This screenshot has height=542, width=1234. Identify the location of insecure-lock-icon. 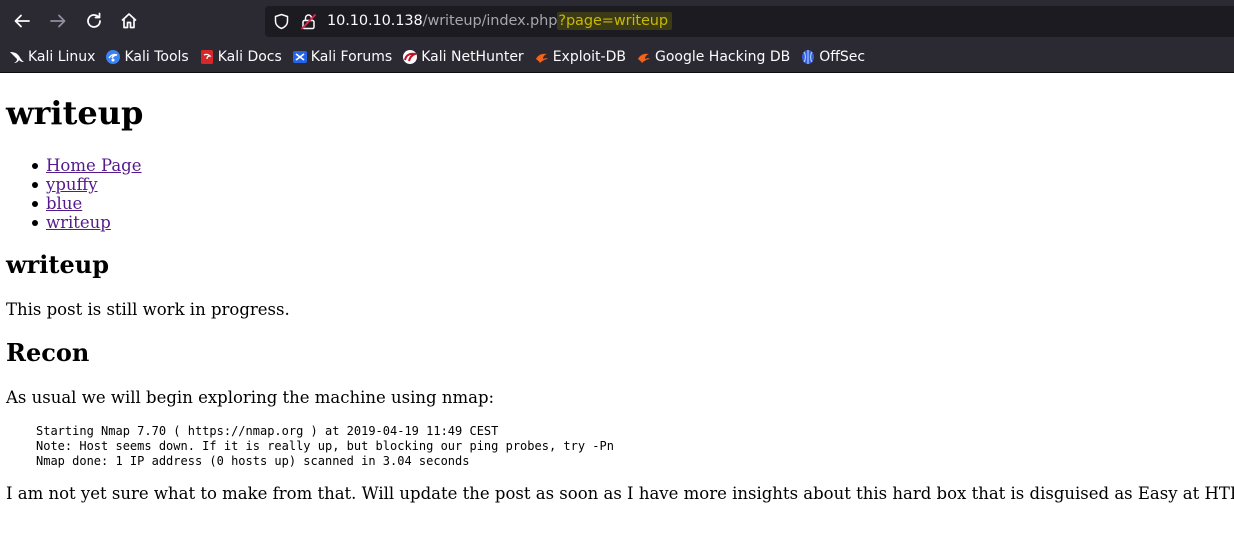
(308, 21).